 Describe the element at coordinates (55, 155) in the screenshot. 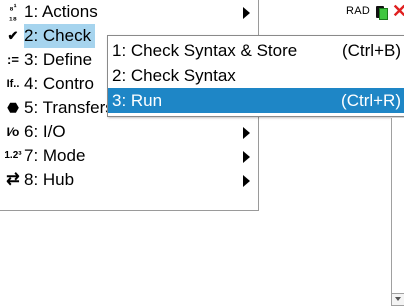

I see `menu-item-label: 7: Mode` at that location.